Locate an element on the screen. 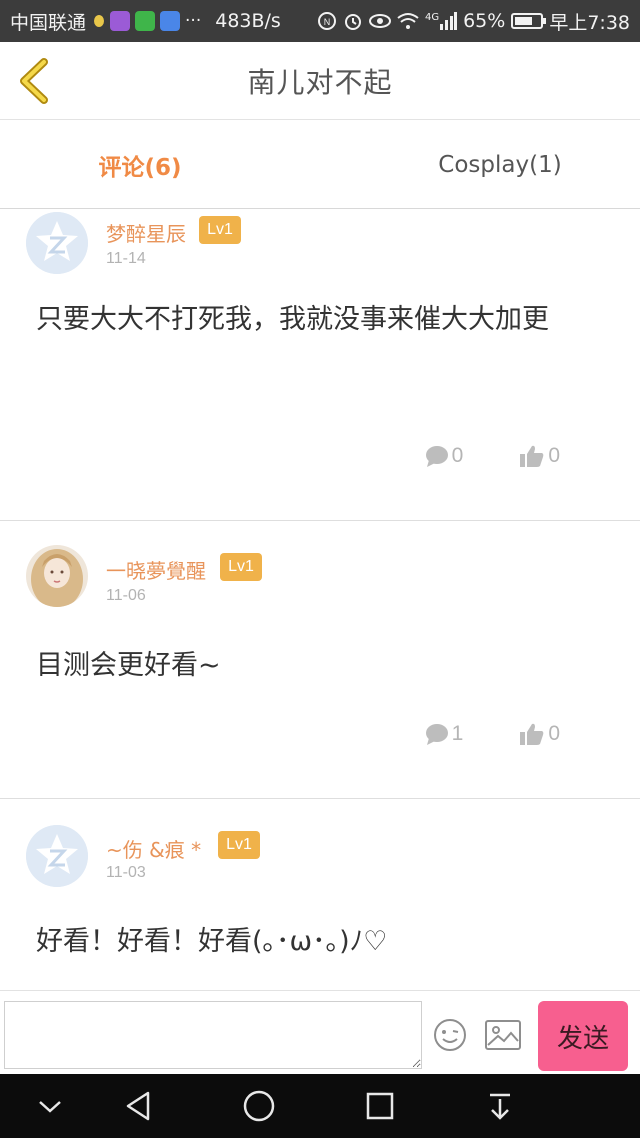 This screenshot has height=1138, width=640. tab-bar: 评论(6) Cosplay(1) is located at coordinates (320, 165).